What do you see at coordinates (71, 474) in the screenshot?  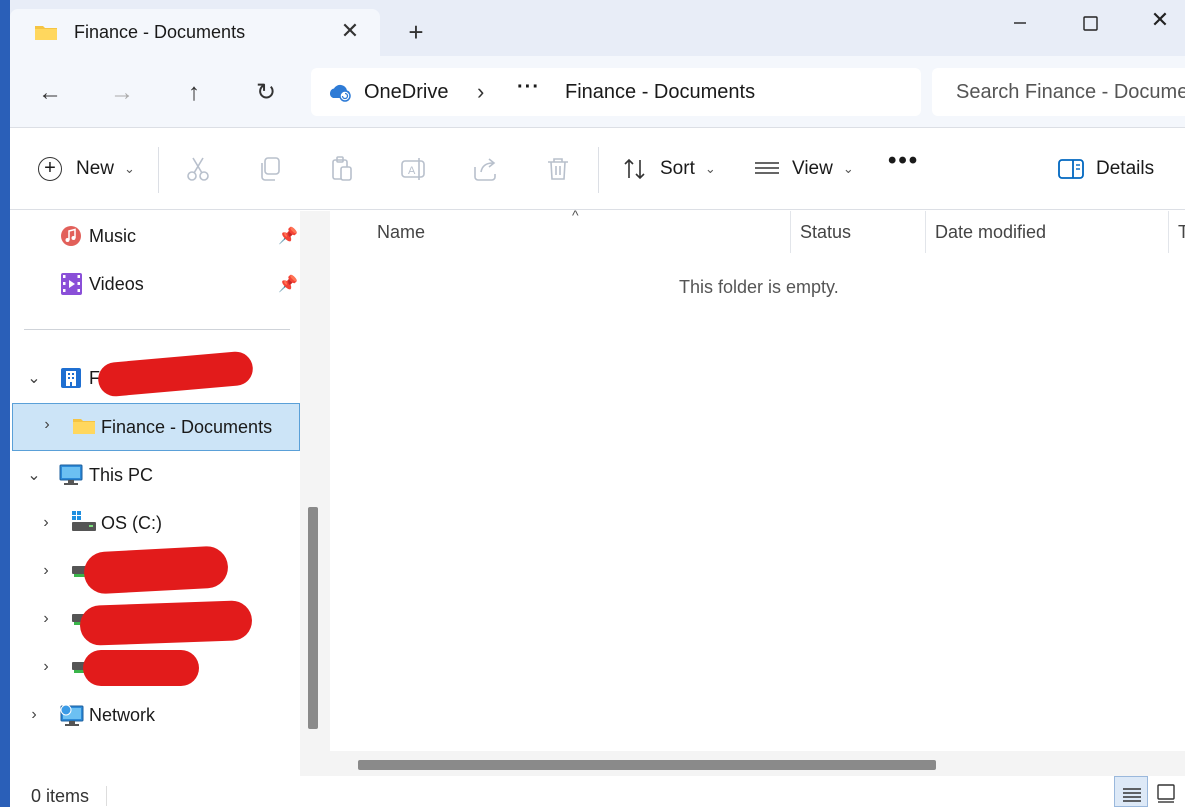 I see `computer-icon` at bounding box center [71, 474].